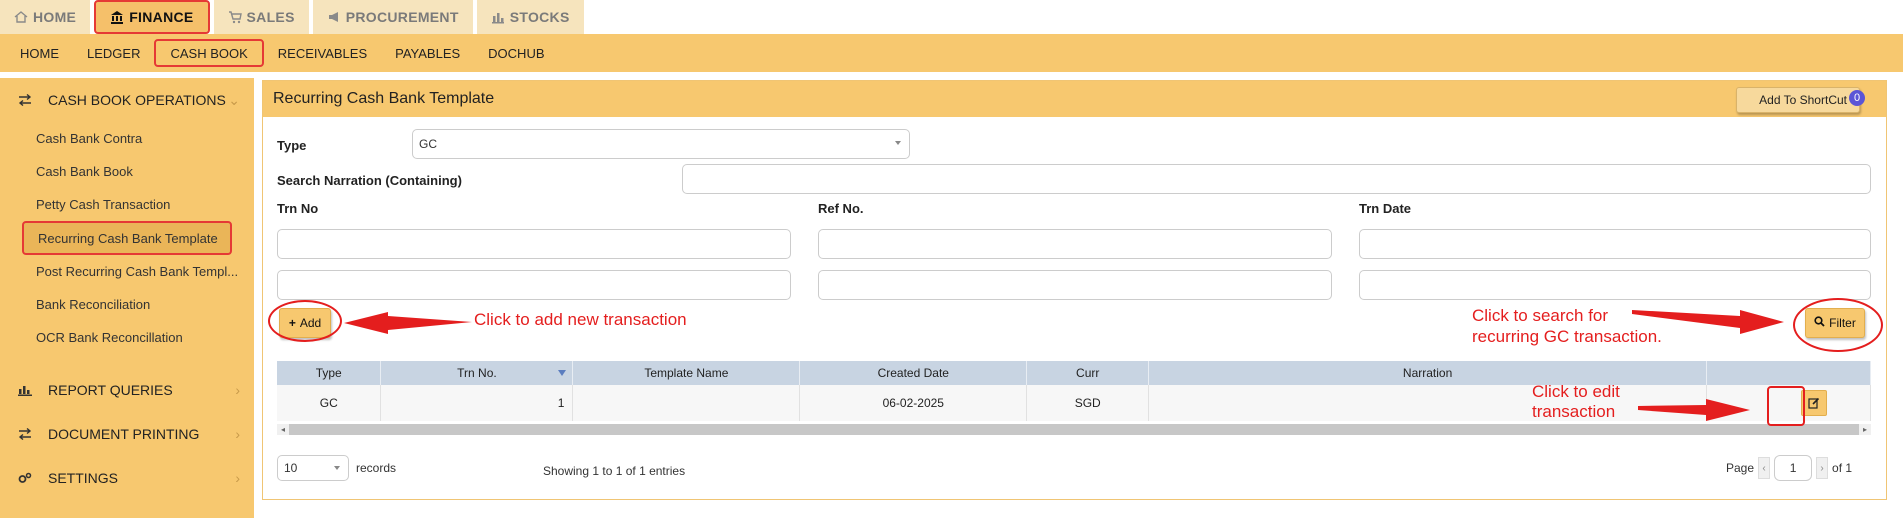 The height and width of the screenshot is (518, 1903). I want to click on arrow-to-add, so click(408, 323).